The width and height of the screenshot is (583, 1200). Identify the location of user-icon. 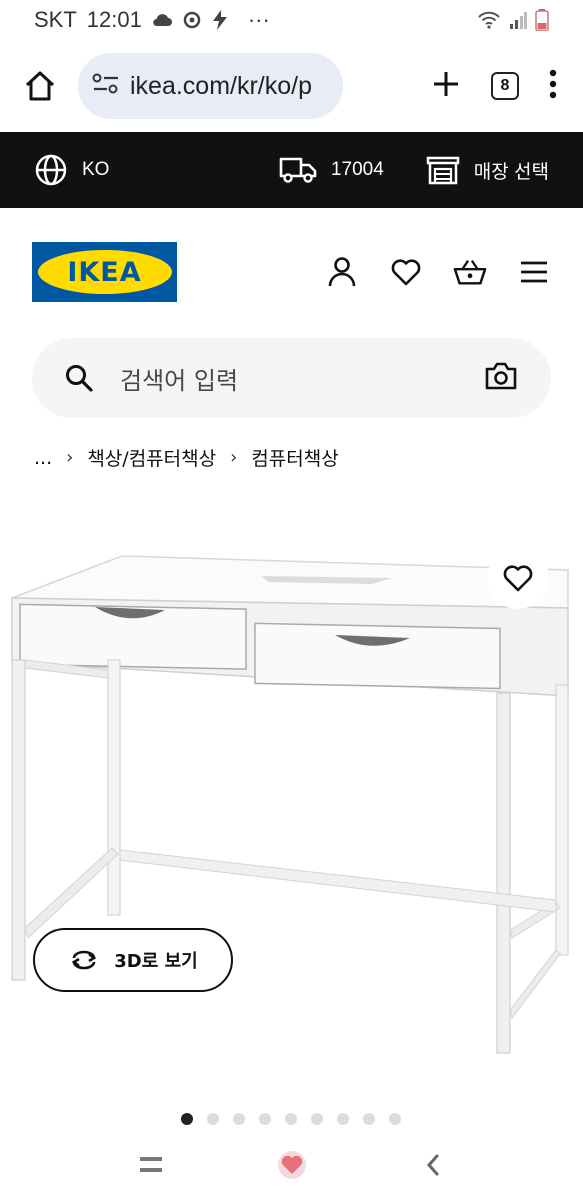
(342, 272).